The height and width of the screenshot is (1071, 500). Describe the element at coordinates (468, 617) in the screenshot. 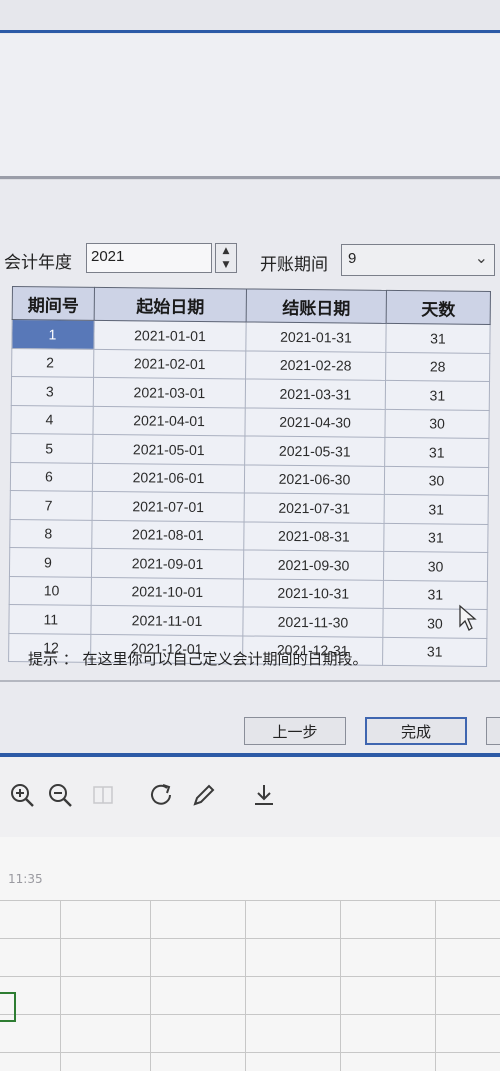

I see `mouse-cursor-icon` at that location.